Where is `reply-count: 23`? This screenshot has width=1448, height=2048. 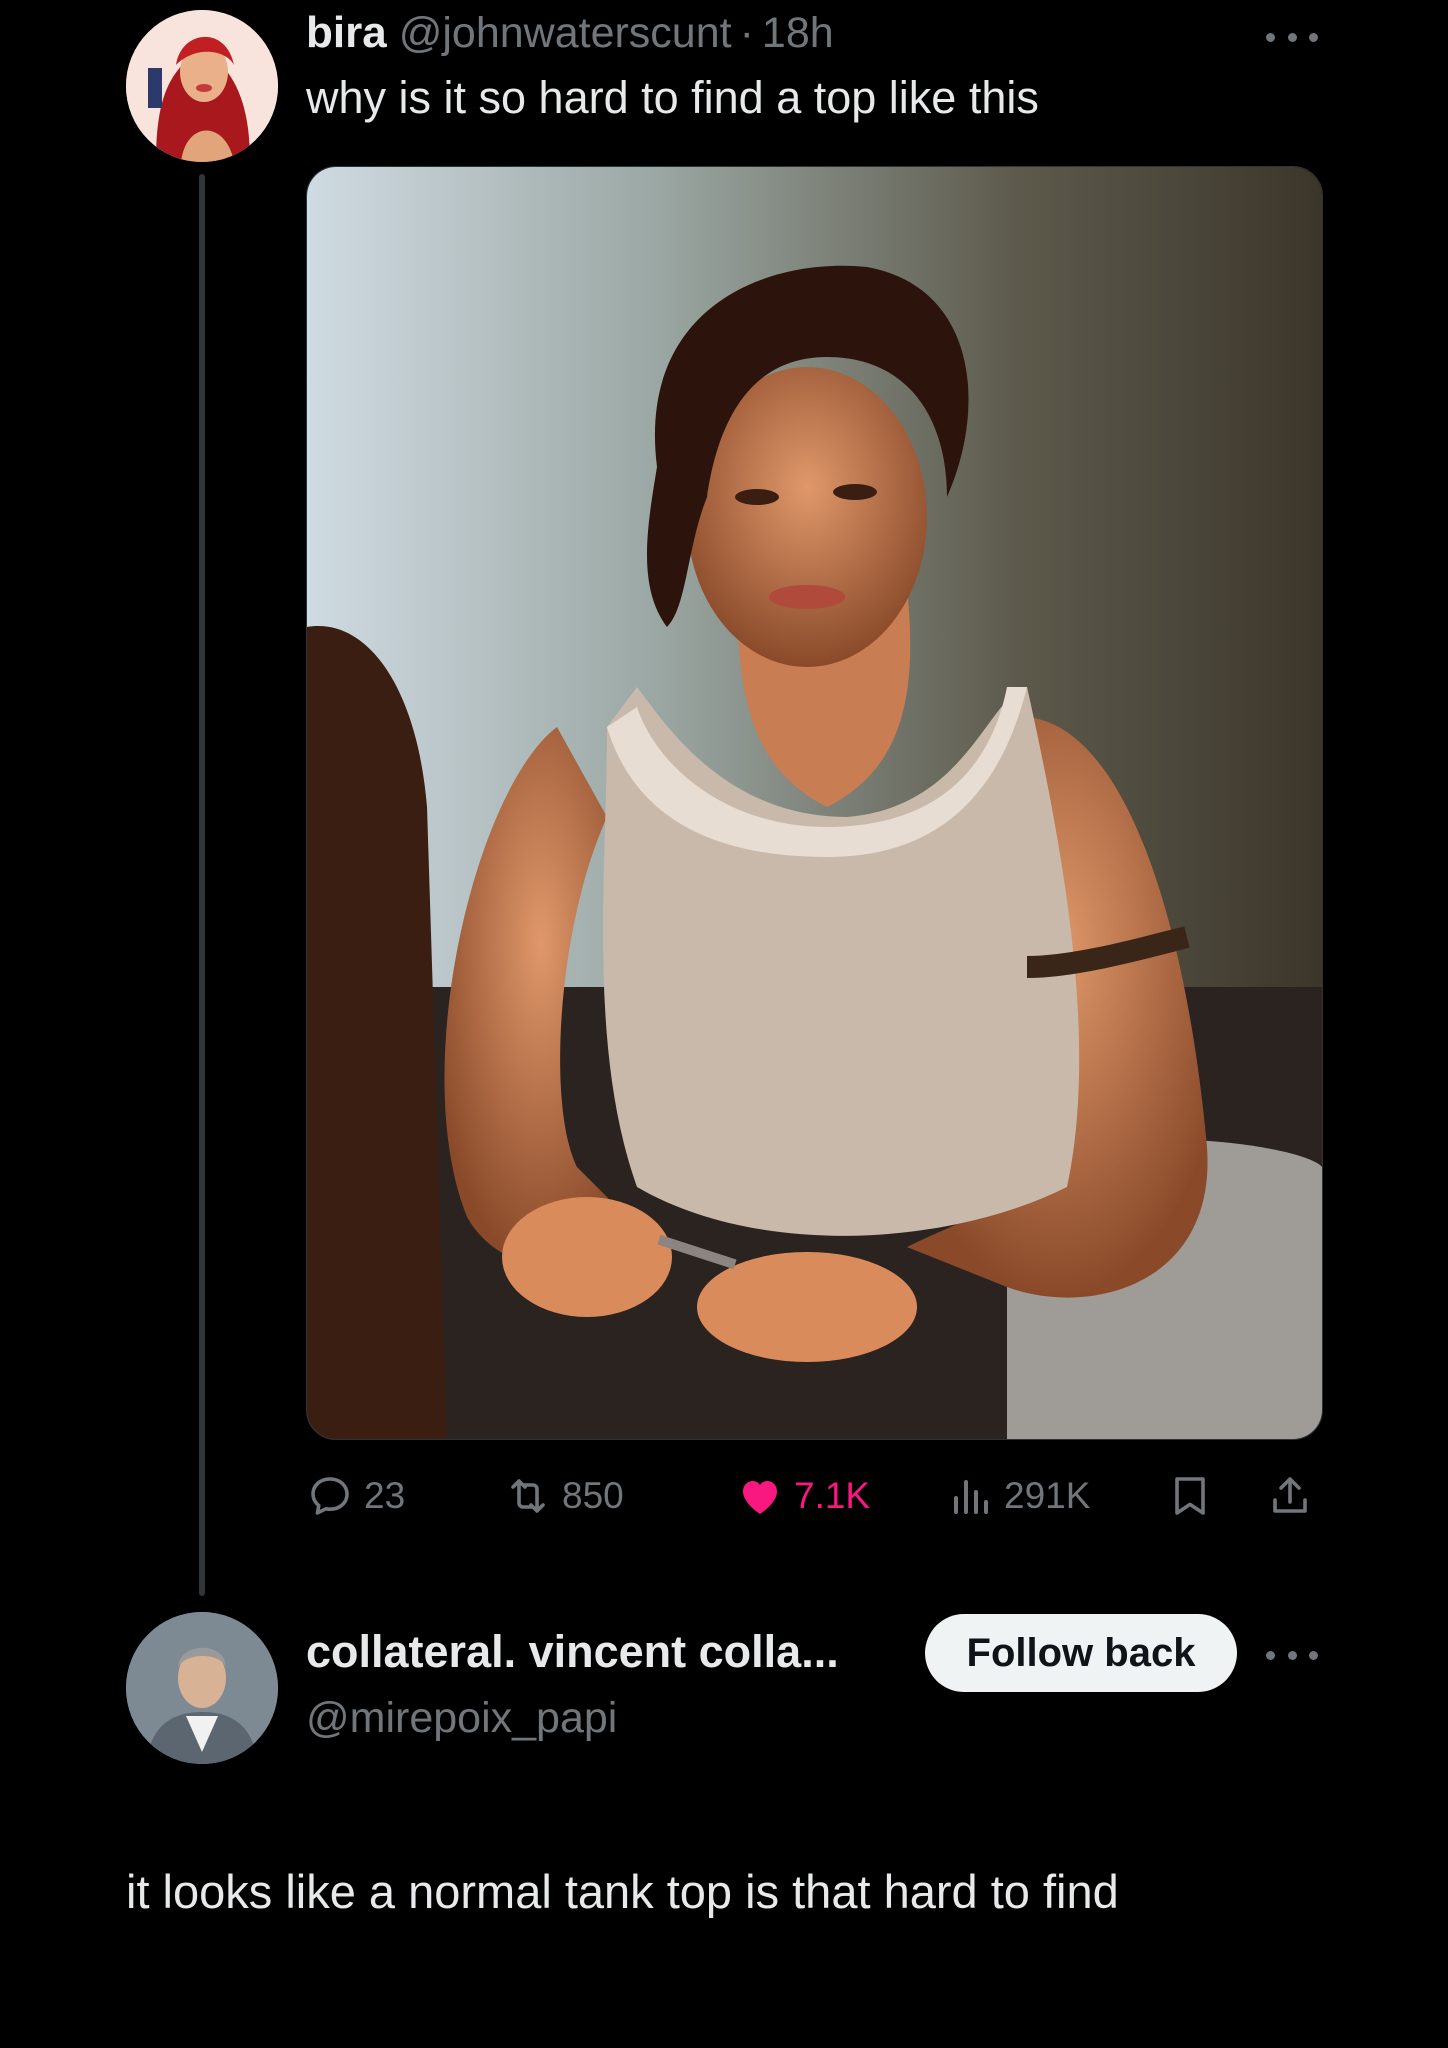
reply-count: 23 is located at coordinates (385, 1495).